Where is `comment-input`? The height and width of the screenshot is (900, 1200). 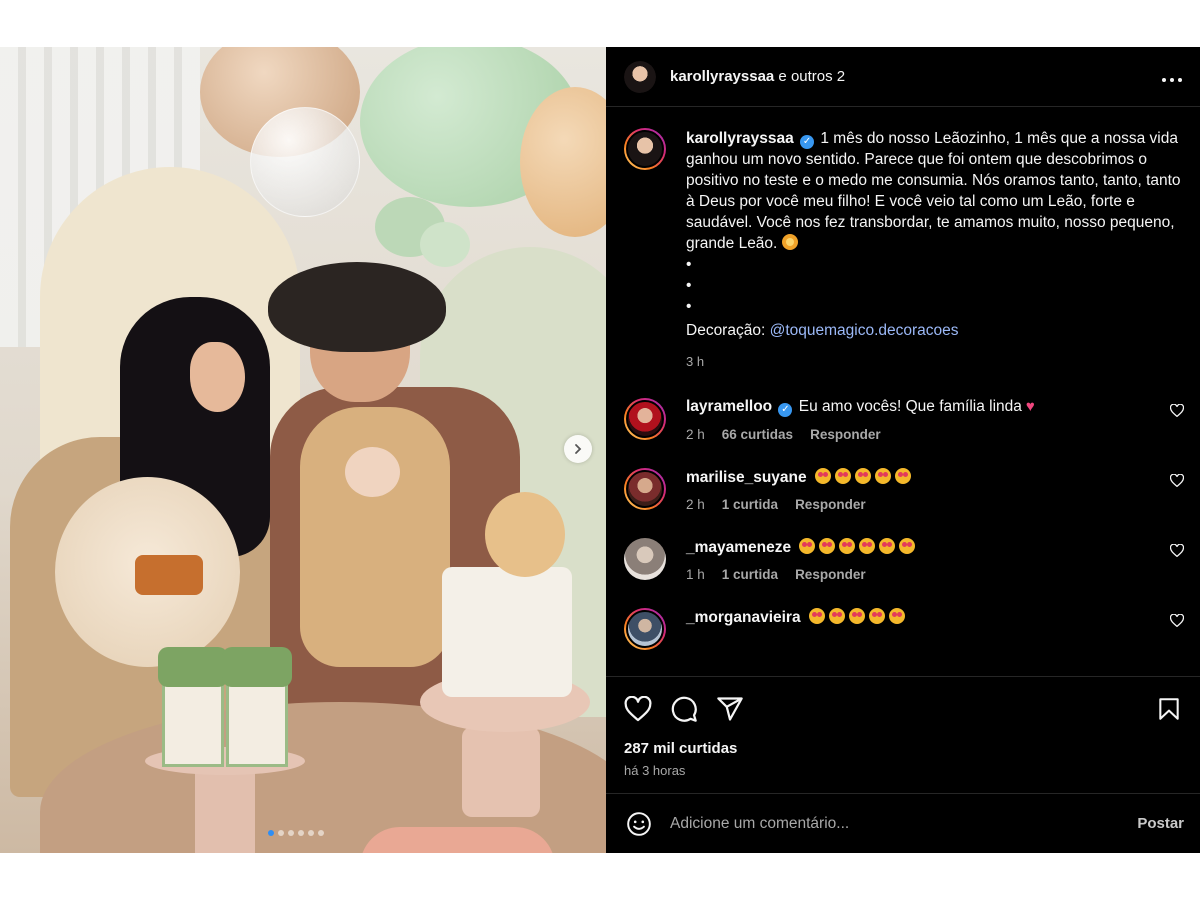 comment-input is located at coordinates (904, 823).